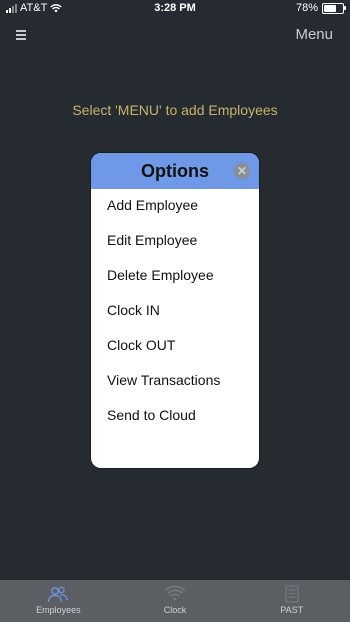  I want to click on nav-bar: Menu, so click(175, 36).